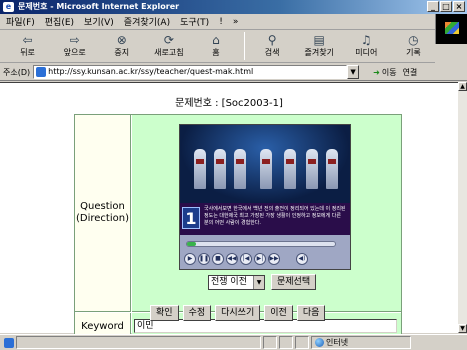 This screenshot has height=350, width=467. Describe the element at coordinates (413, 40) in the screenshot. I see `history-icon: ◷` at that location.